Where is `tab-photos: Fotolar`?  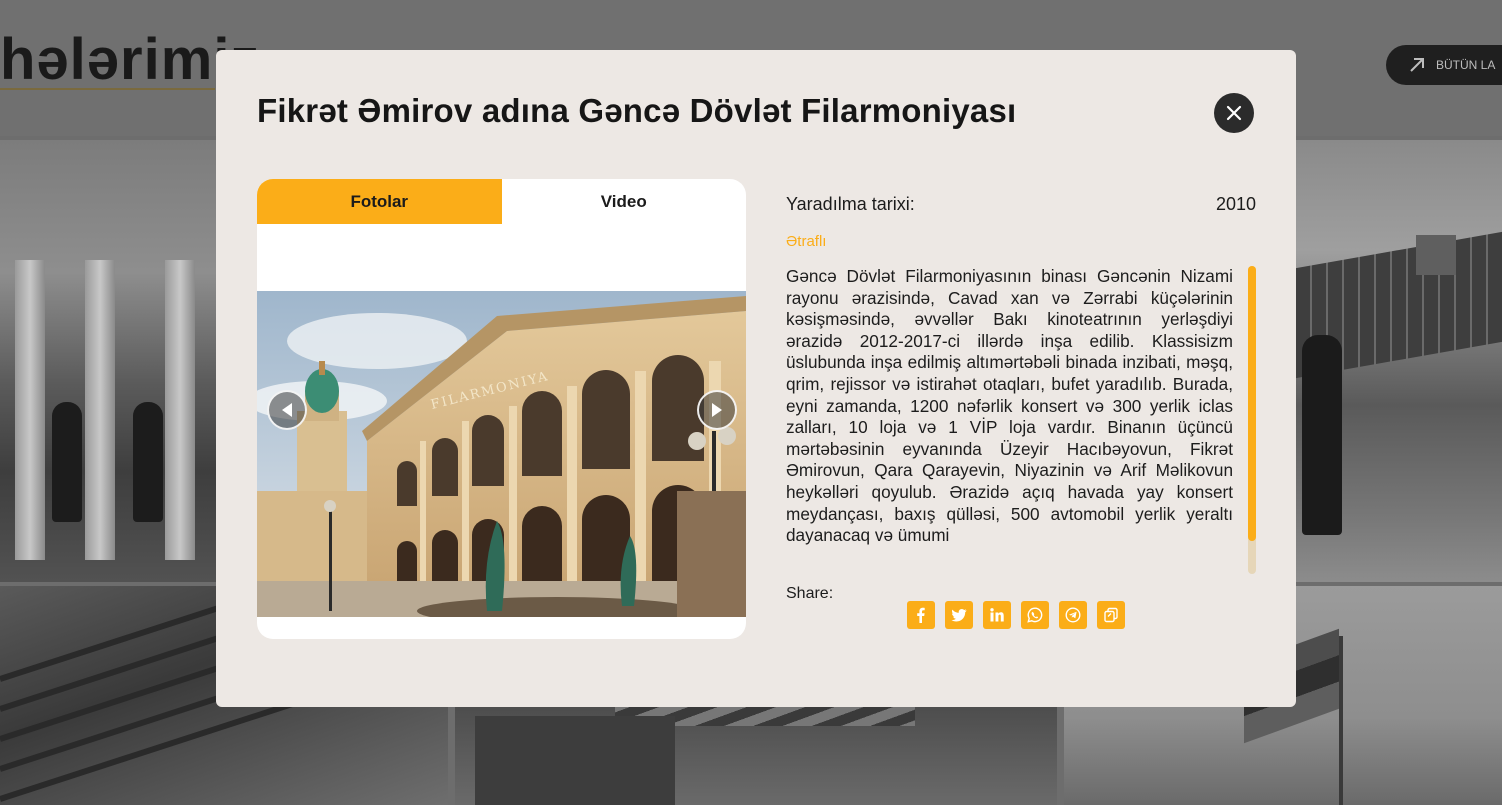
tab-photos: Fotolar is located at coordinates (379, 201).